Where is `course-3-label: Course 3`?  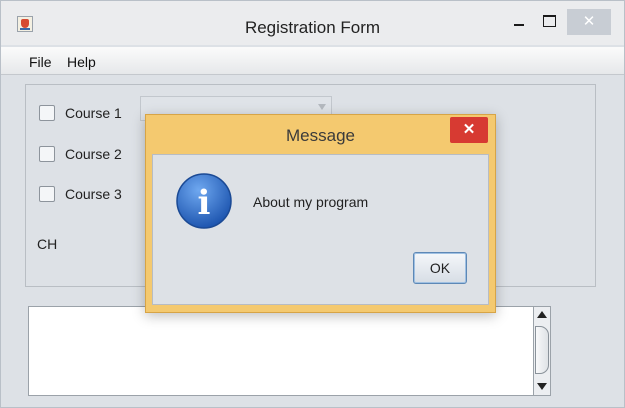 course-3-label: Course 3 is located at coordinates (93, 194).